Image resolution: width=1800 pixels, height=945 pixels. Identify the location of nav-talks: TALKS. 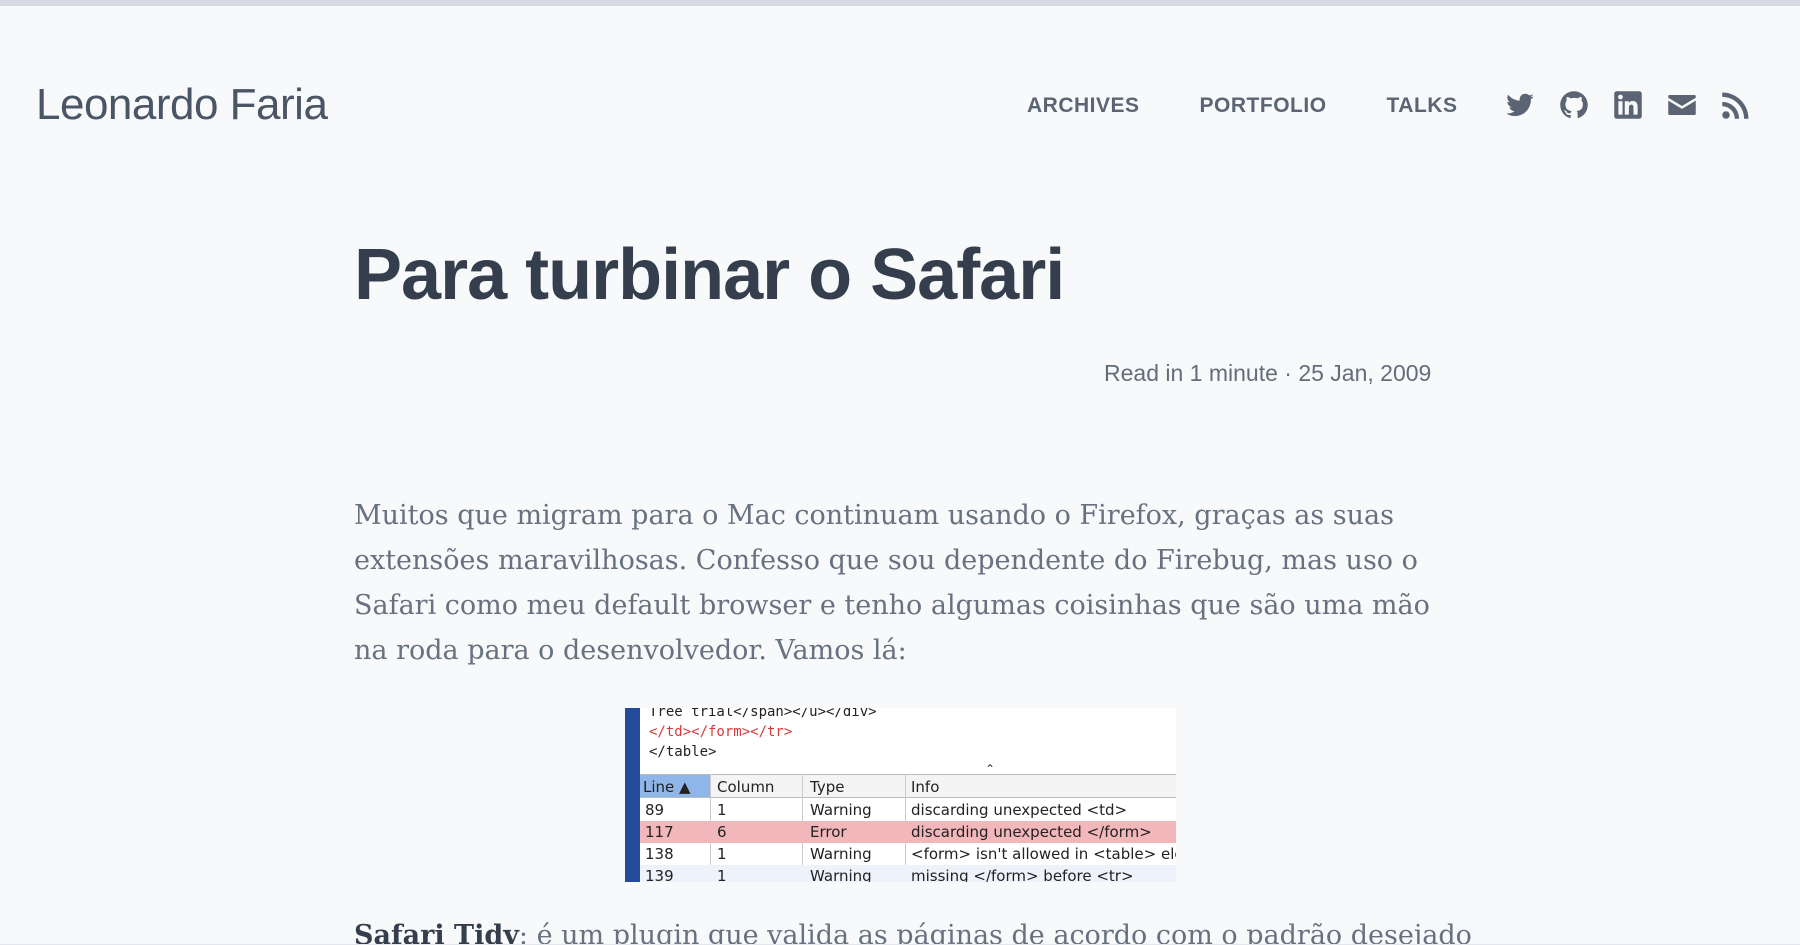
(1422, 106).